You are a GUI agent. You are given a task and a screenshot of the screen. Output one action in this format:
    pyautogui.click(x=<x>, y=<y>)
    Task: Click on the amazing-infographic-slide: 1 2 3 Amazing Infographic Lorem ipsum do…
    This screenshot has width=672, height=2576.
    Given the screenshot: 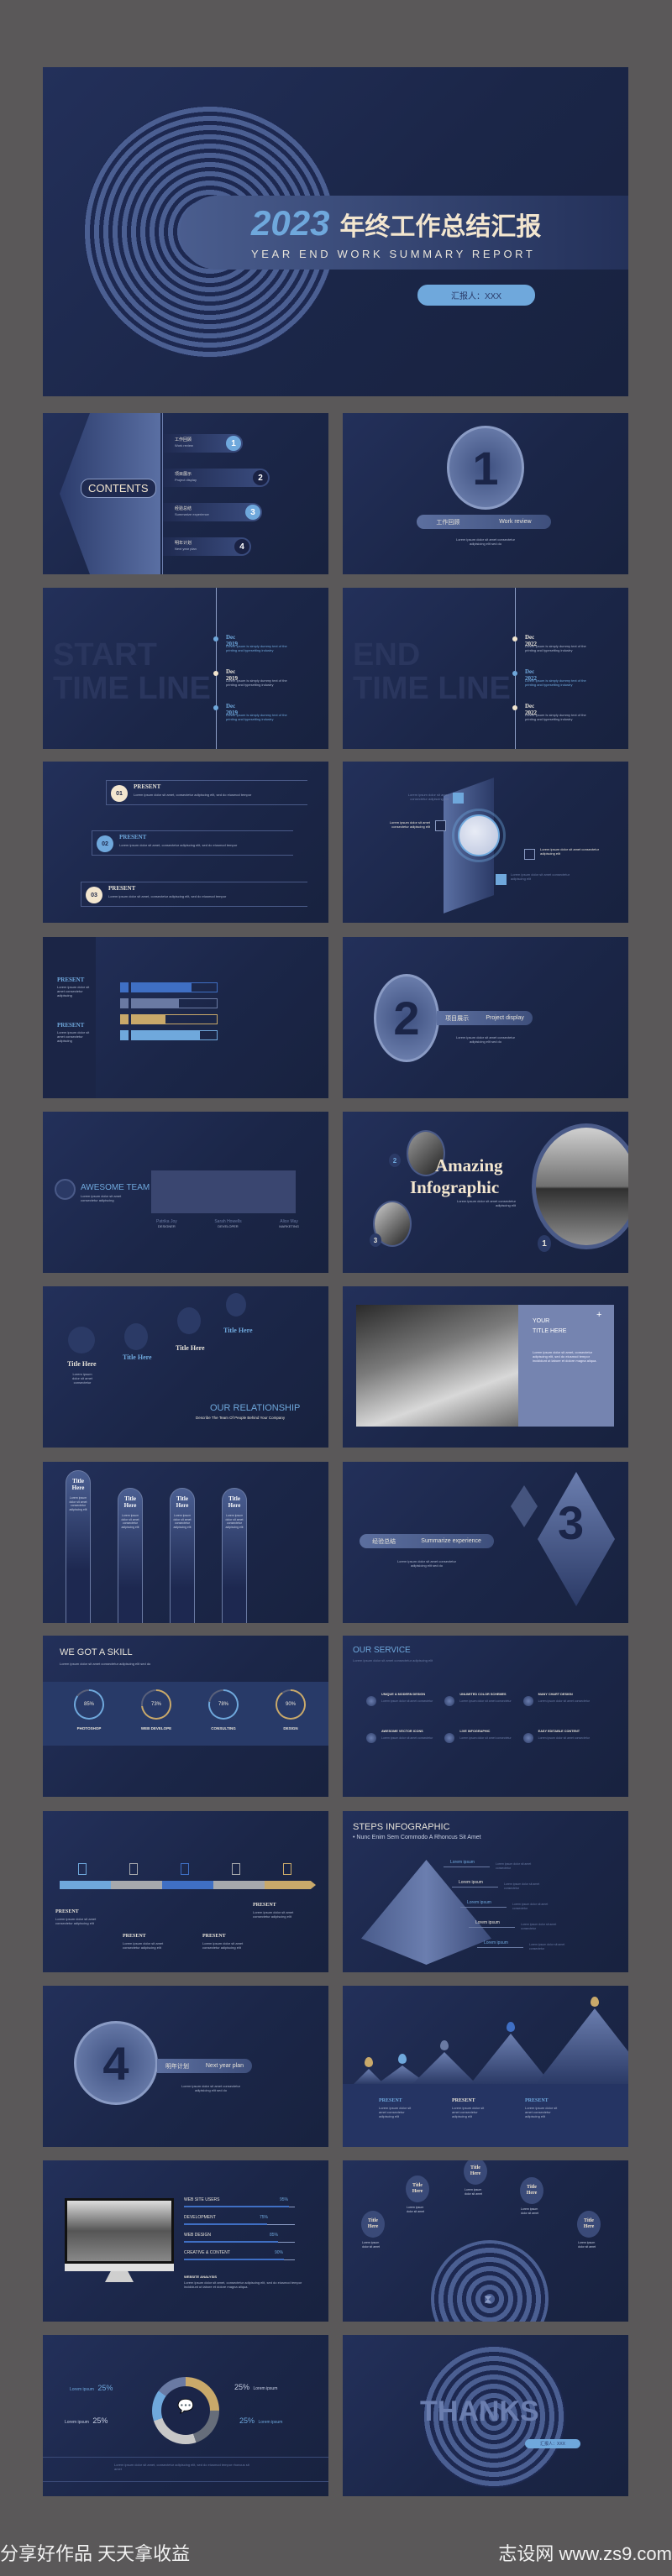 What is the action you would take?
    pyautogui.click(x=485, y=1192)
    